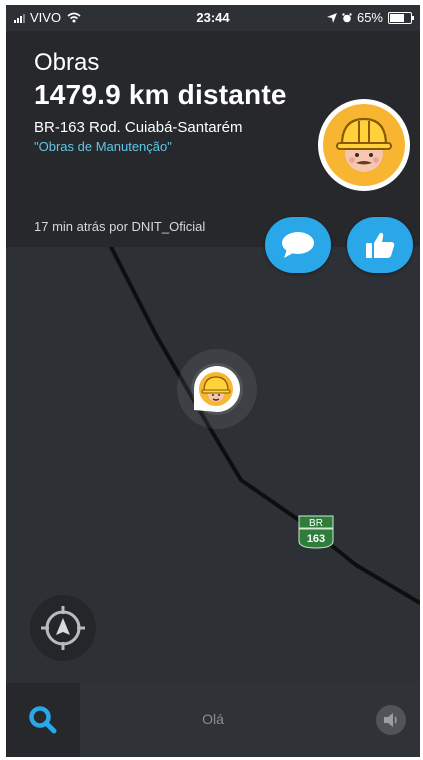 The height and width of the screenshot is (760, 423). Describe the element at coordinates (316, 532) in the screenshot. I see `highway-shield: BR 163` at that location.